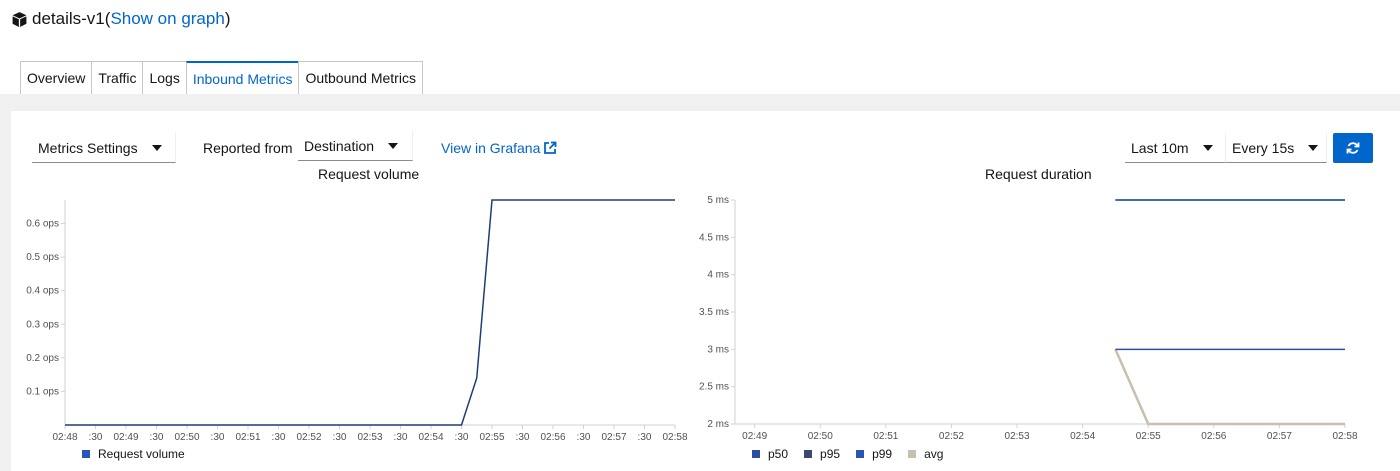 Image resolution: width=1400 pixels, height=471 pixels. Describe the element at coordinates (19, 19) in the screenshot. I see `box-icon` at that location.